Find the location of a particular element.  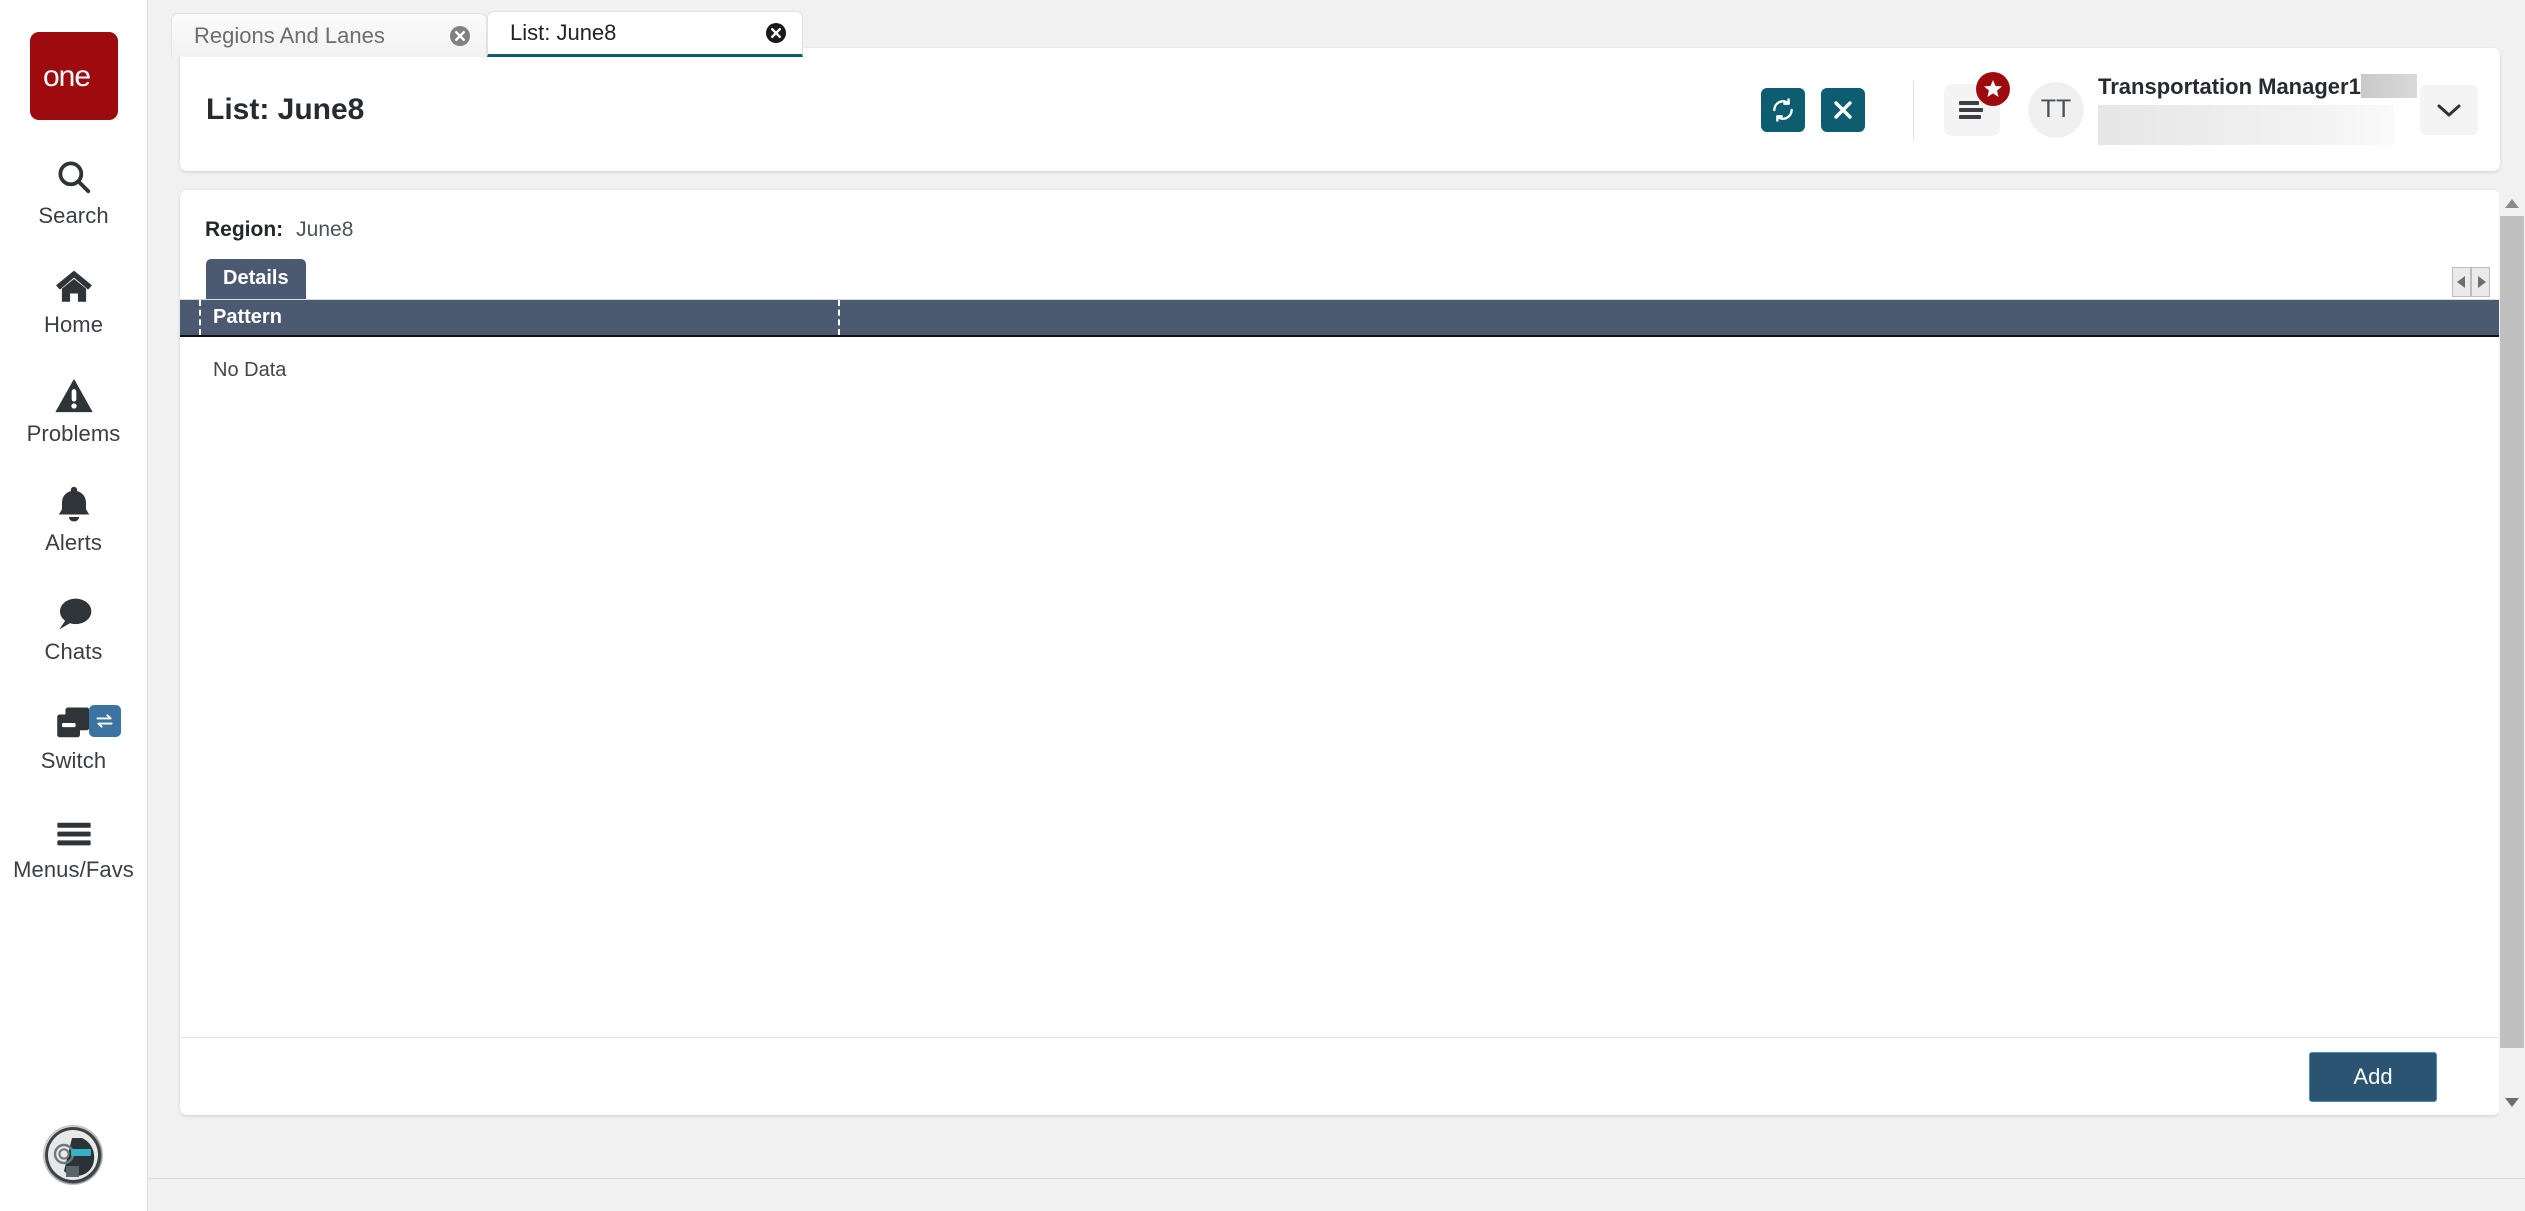

grid-column-header-pattern: Pattern is located at coordinates (247, 317).